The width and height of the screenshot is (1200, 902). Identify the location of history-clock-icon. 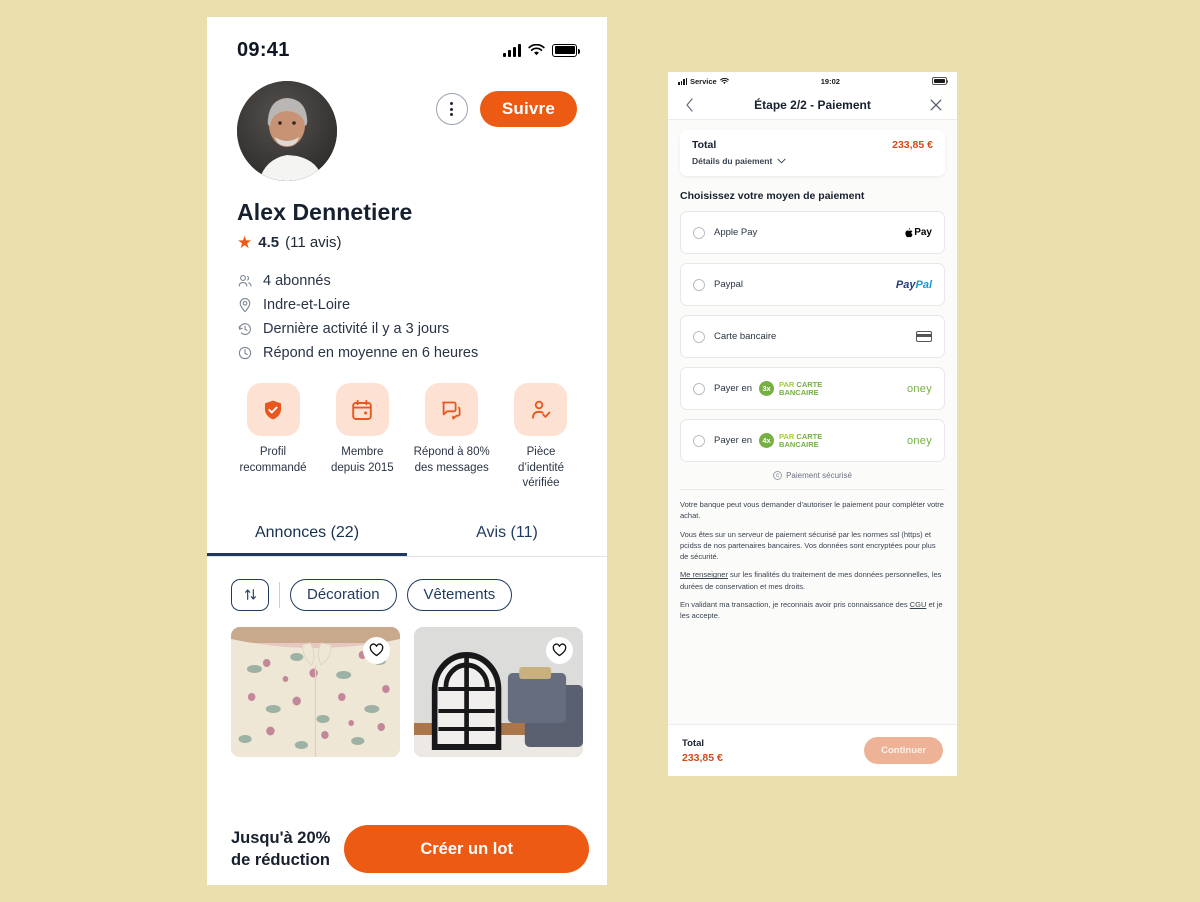
(244, 329).